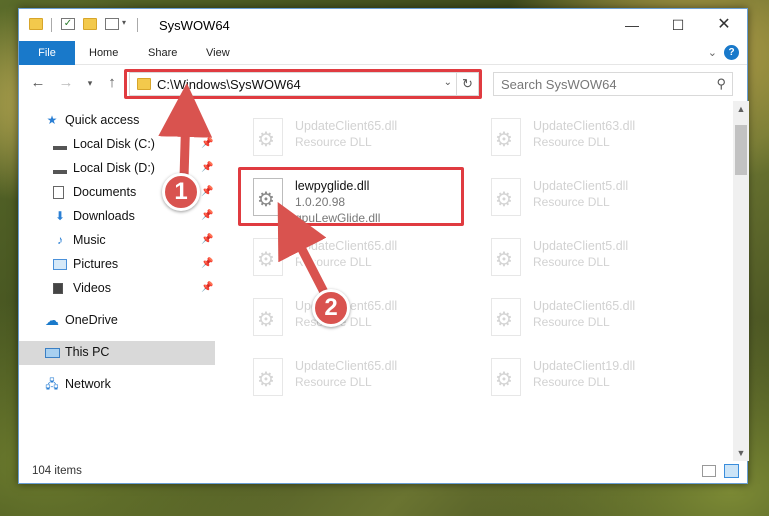 The height and width of the screenshot is (516, 769). I want to click on step-badge-2: 2, so click(331, 308).